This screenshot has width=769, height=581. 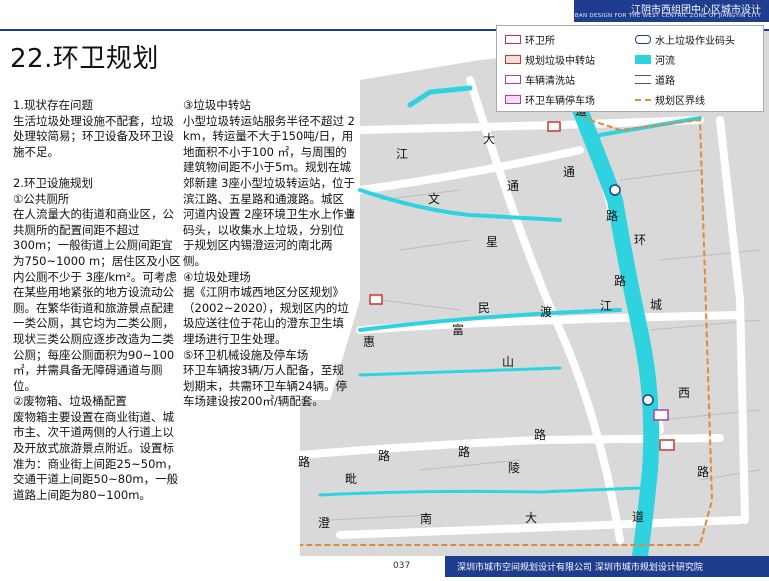 I want to click on footer-text: 深圳市城市空间规划设计有限公司 深圳市城市规划设计研究院, so click(x=580, y=568).